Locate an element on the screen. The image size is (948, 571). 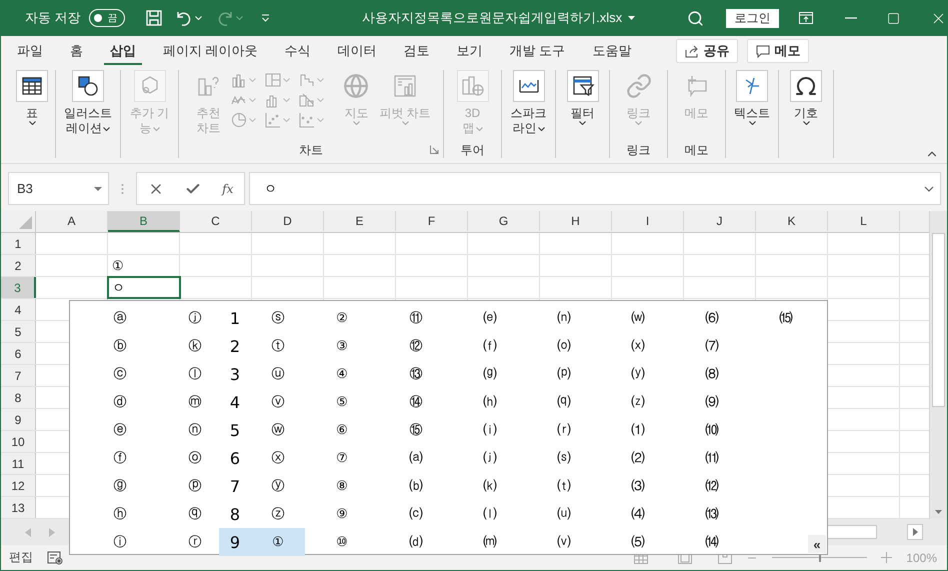
candidate-symbol: ⒭ is located at coordinates (564, 430).